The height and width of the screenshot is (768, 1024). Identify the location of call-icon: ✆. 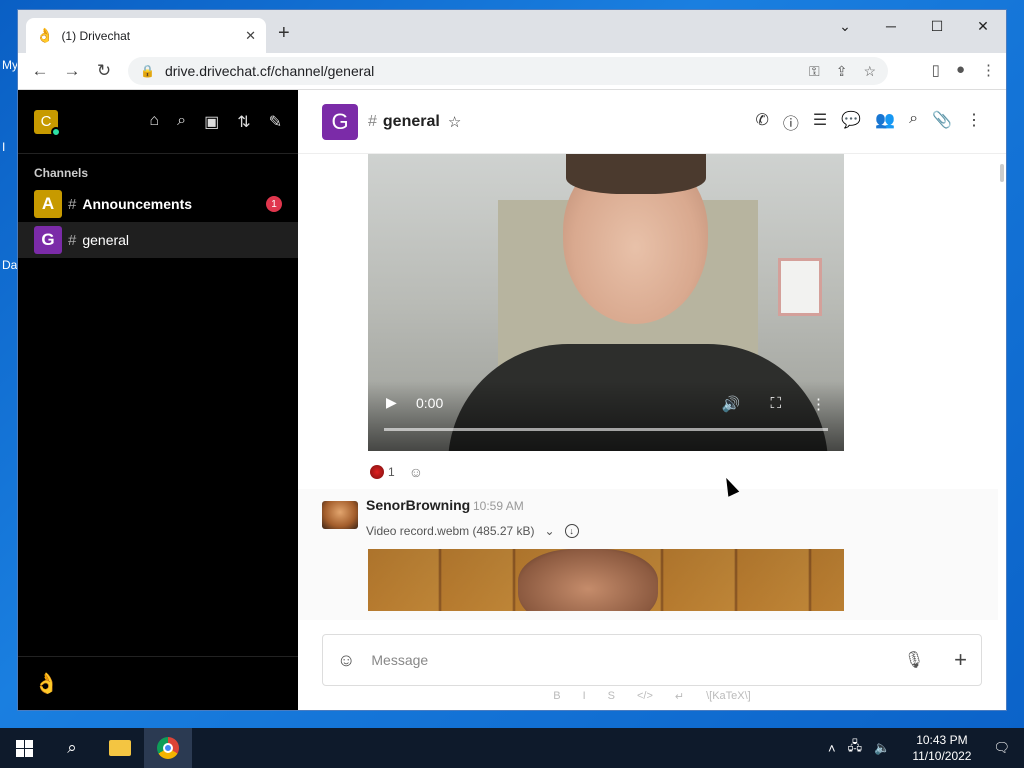
(762, 122).